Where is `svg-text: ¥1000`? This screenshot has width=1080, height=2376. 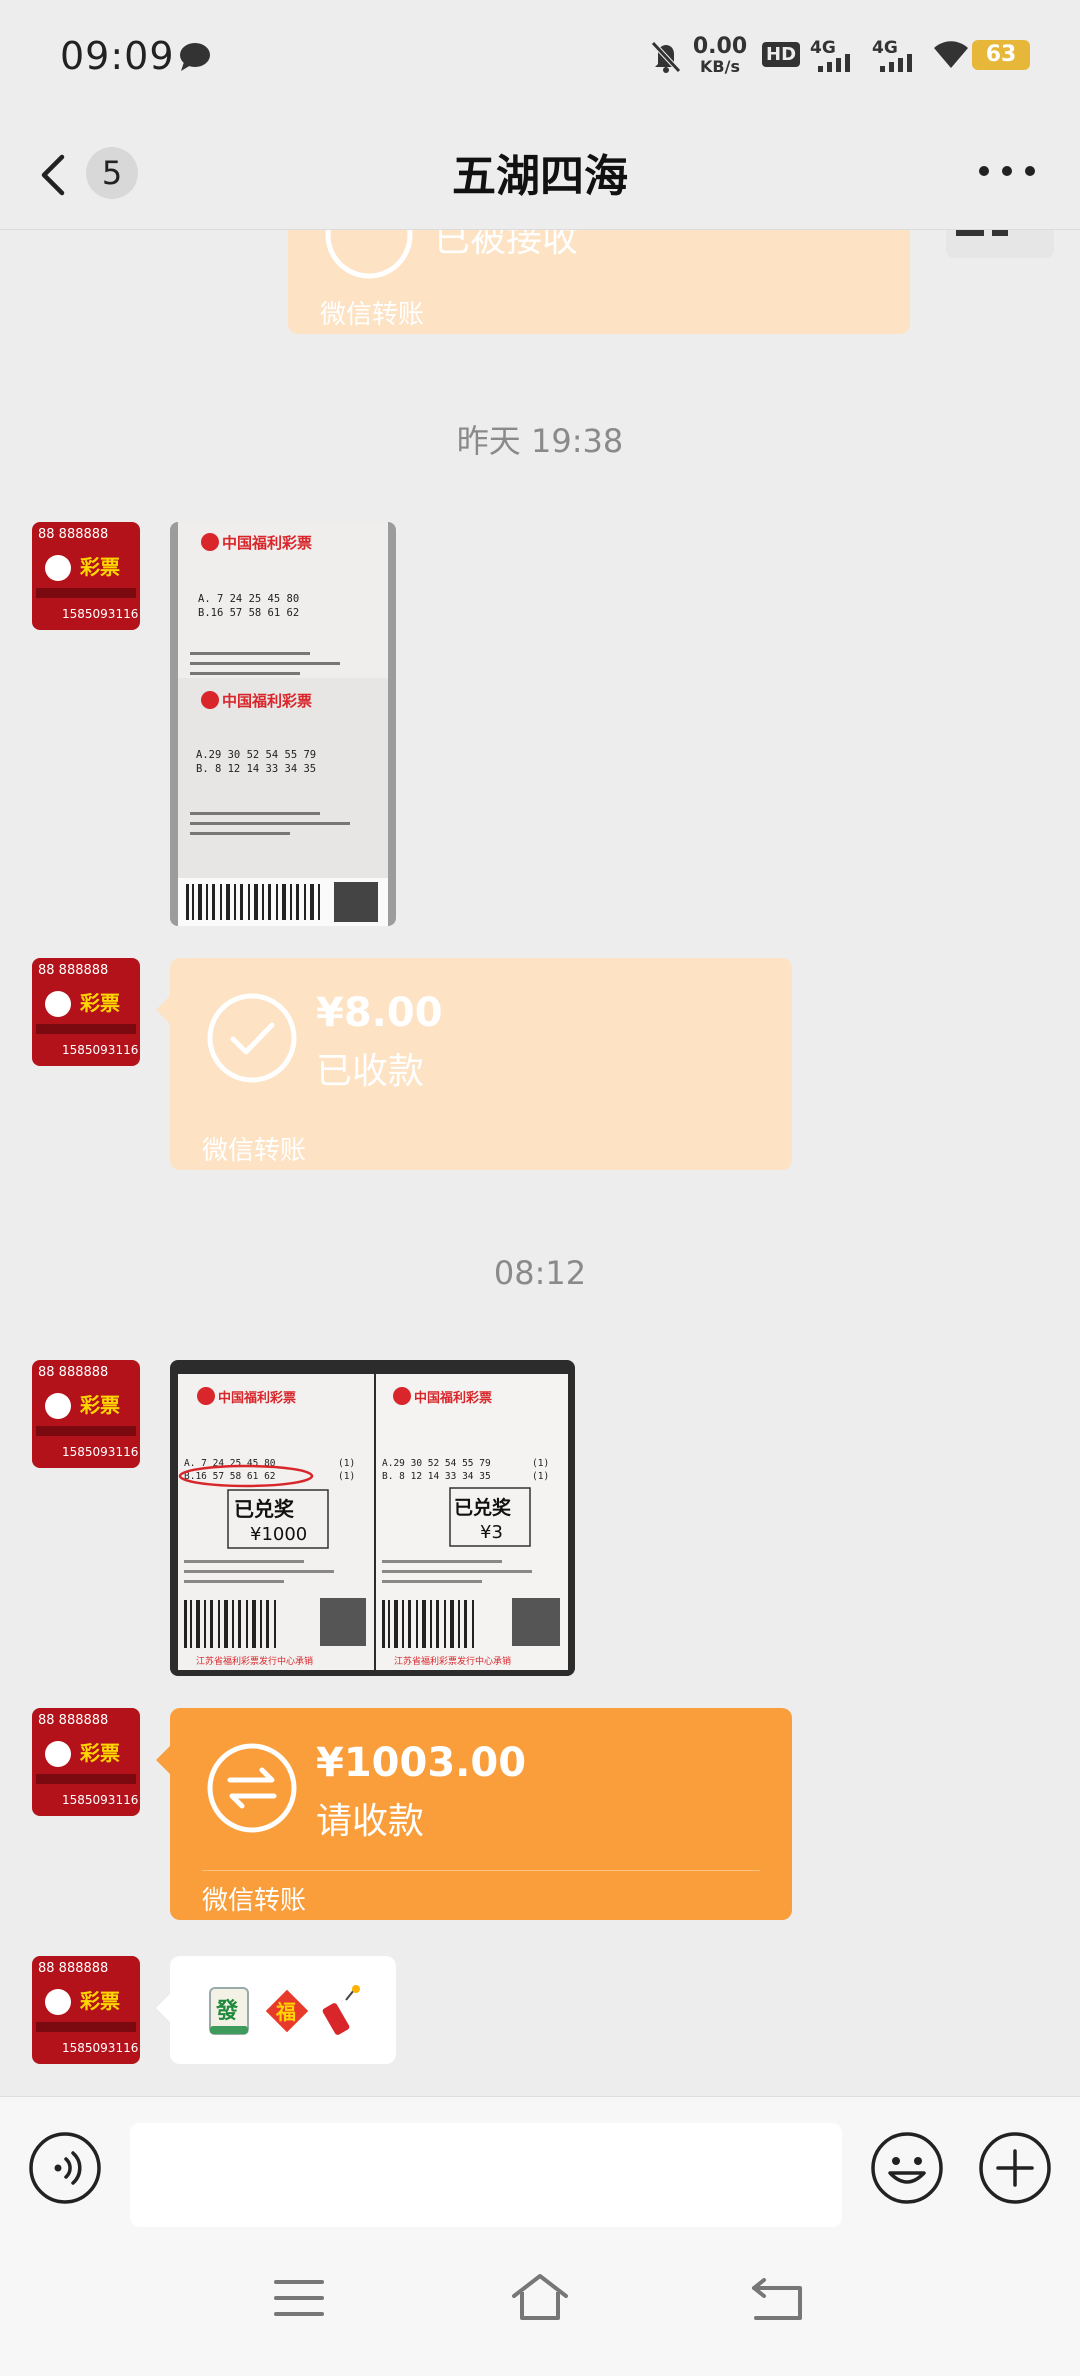 svg-text: ¥1000 is located at coordinates (278, 1534).